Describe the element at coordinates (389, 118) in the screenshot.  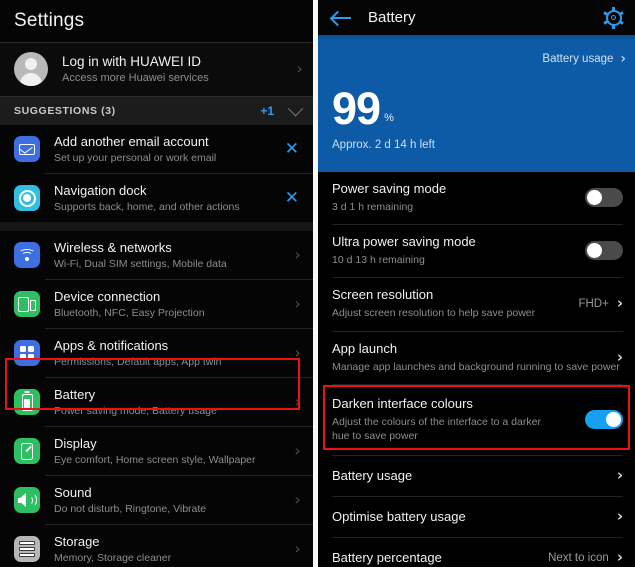
I see `percent-symbol: %` at that location.